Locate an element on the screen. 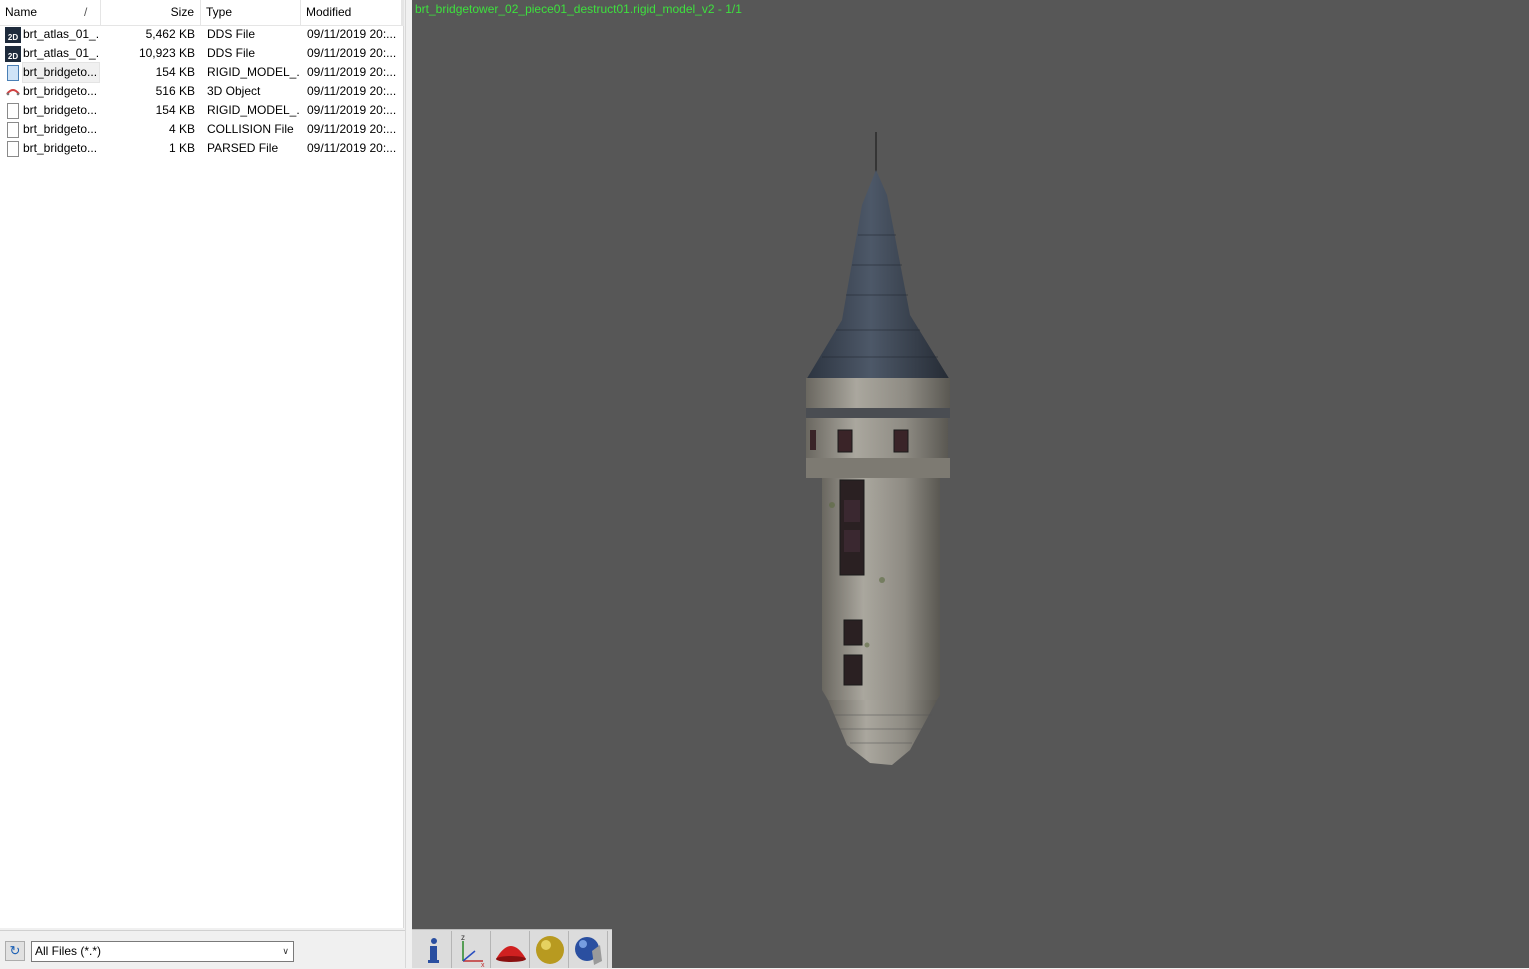 The width and height of the screenshot is (1529, 969). red-dome-button is located at coordinates (511, 949).